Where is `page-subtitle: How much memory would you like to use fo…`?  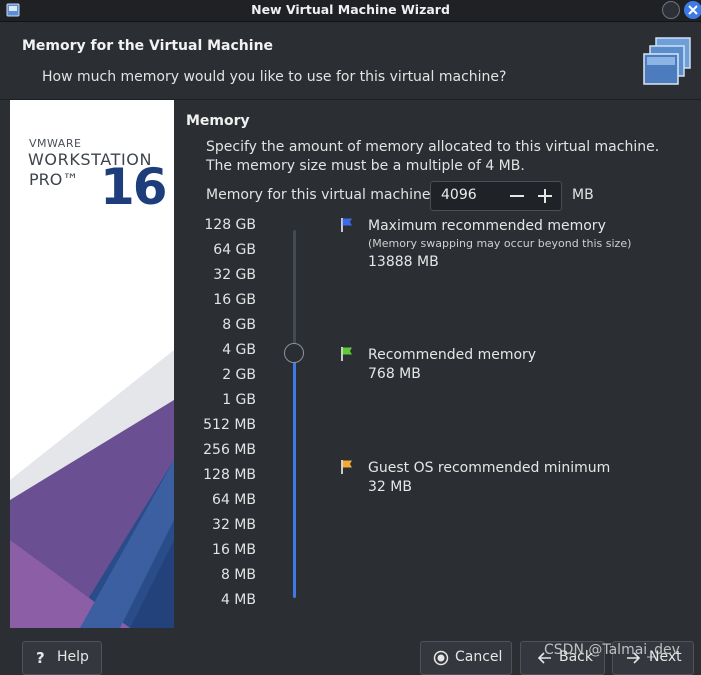
page-subtitle: How much memory would you like to use fo… is located at coordinates (274, 77).